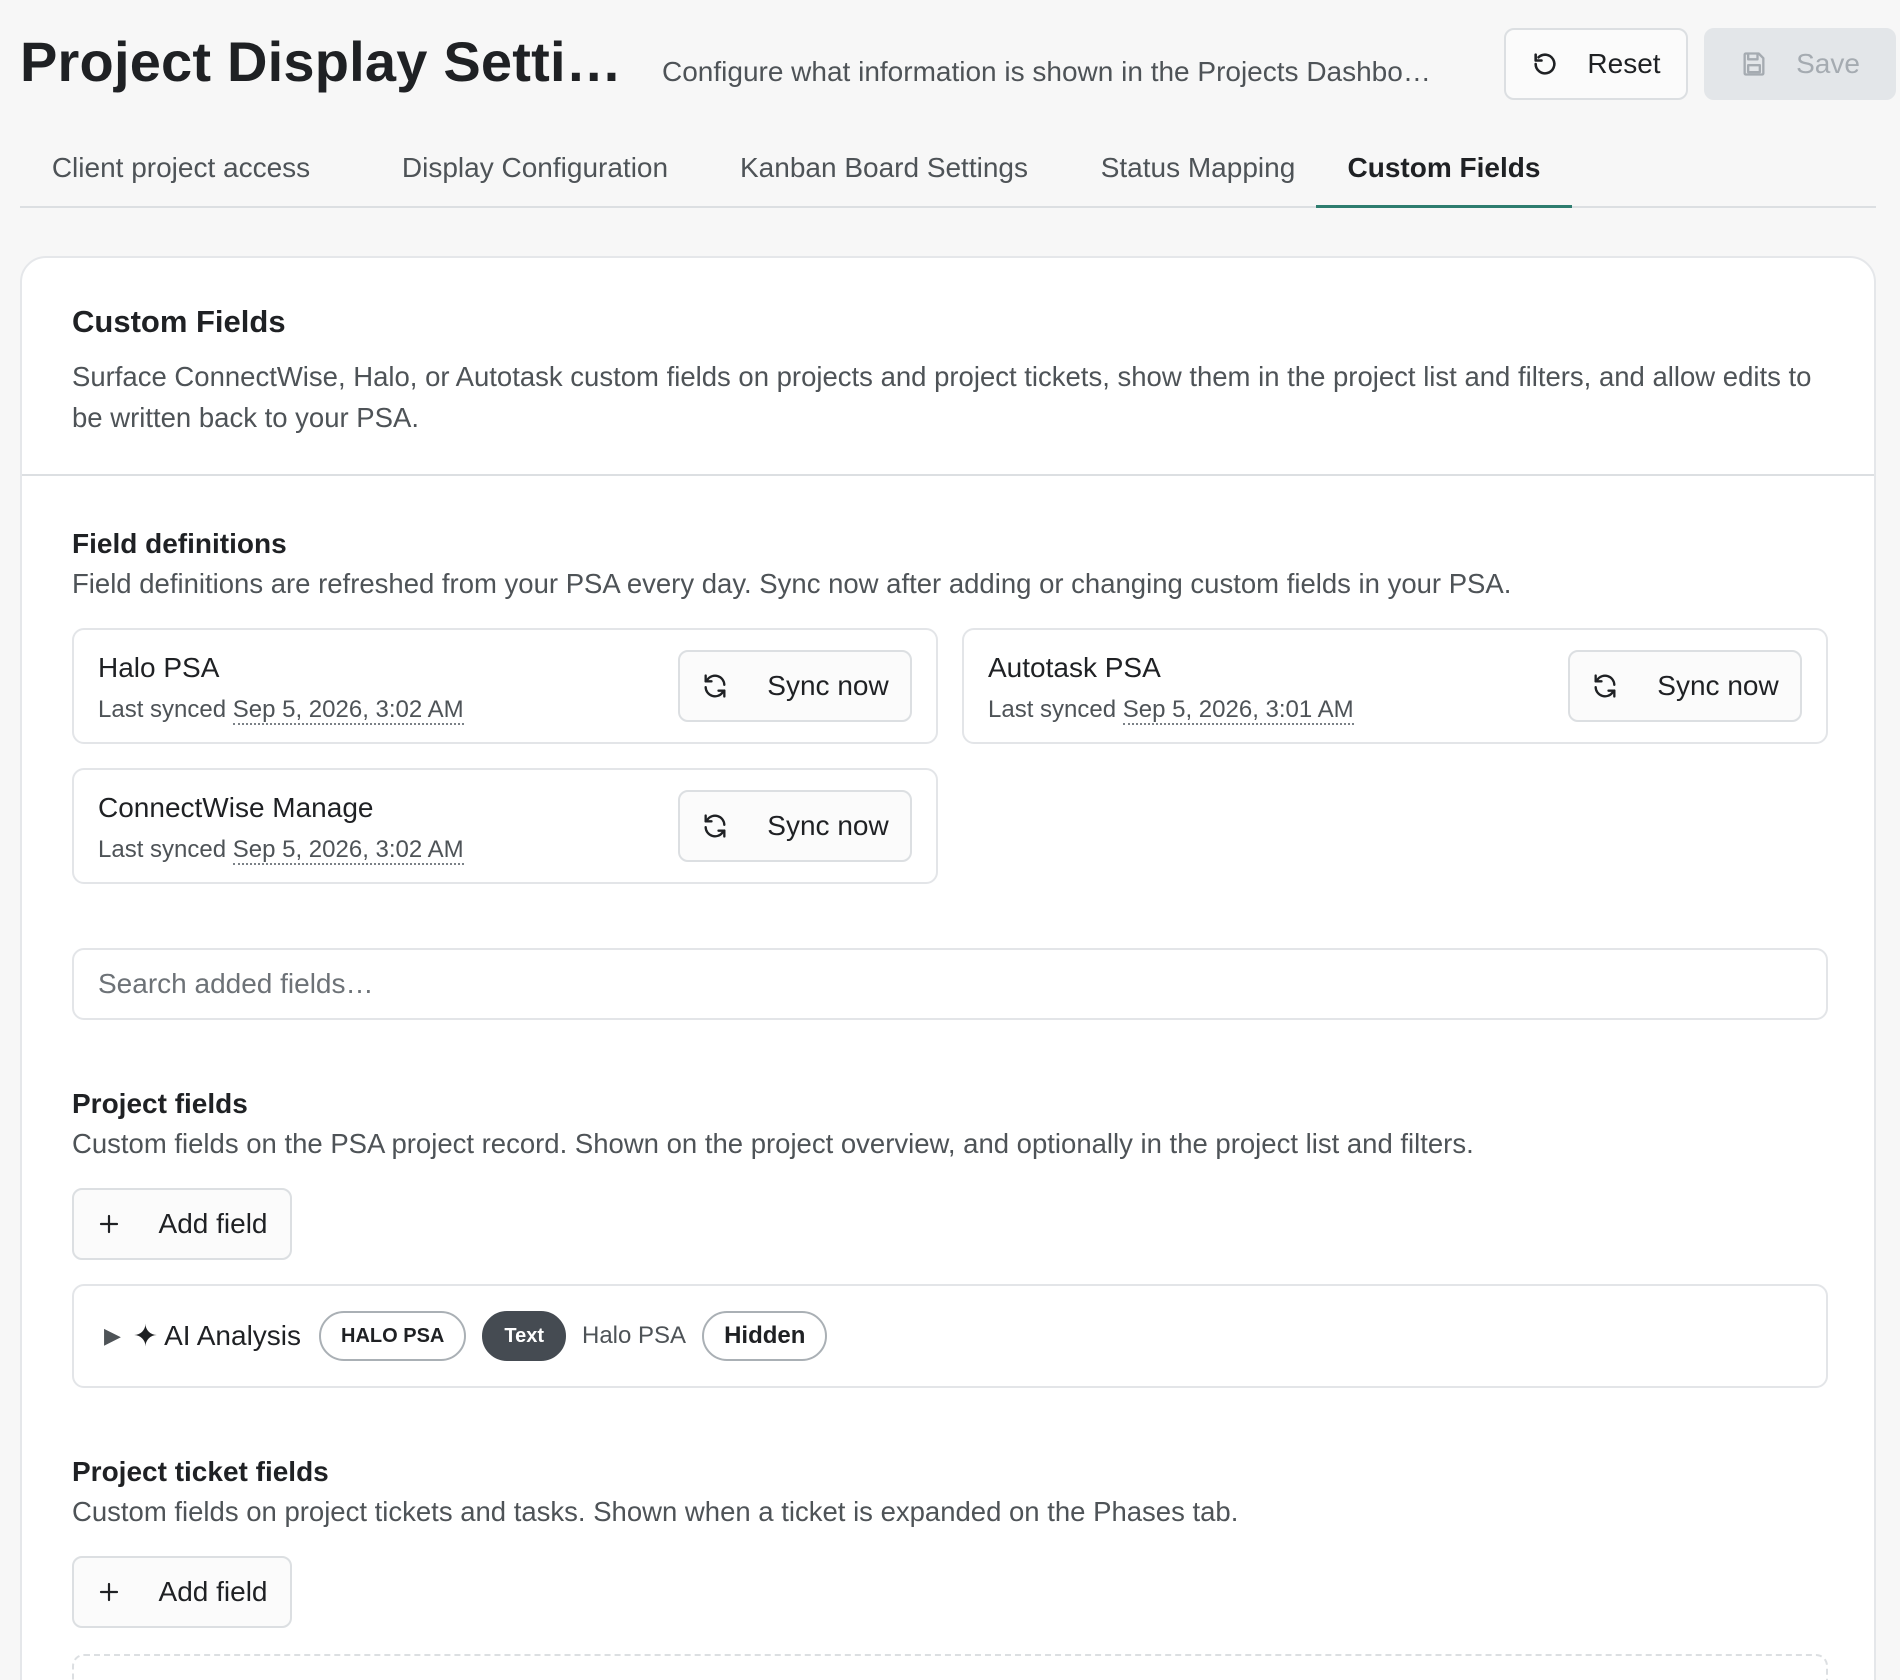 The image size is (1900, 1680). Describe the element at coordinates (1624, 63) in the screenshot. I see `reset-label: Reset` at that location.